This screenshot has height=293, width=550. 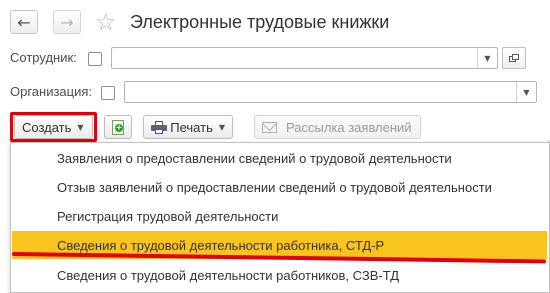 I want to click on print-button: Печать ▼, so click(x=188, y=127).